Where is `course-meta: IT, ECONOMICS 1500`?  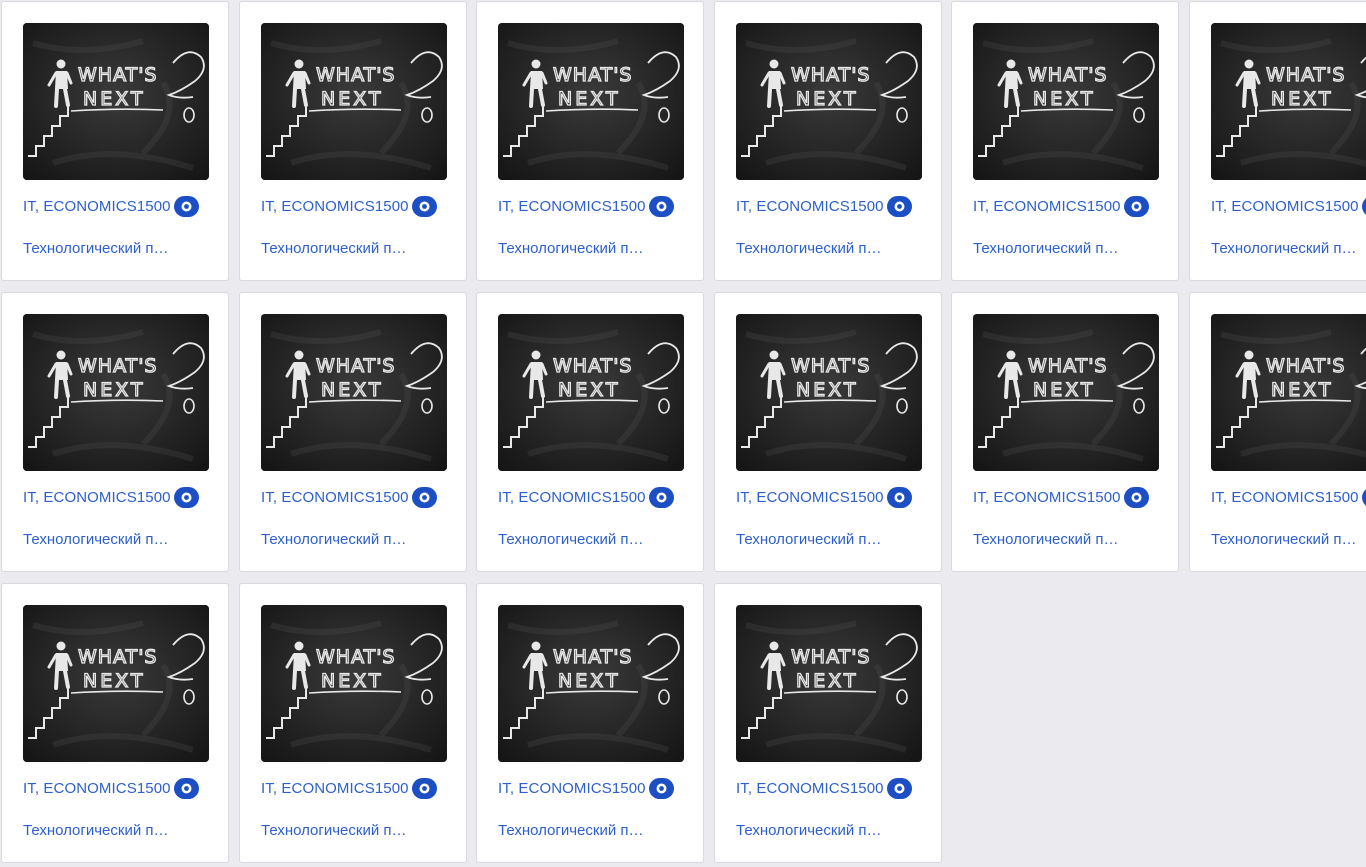 course-meta: IT, ECONOMICS 1500 is located at coordinates (586, 497).